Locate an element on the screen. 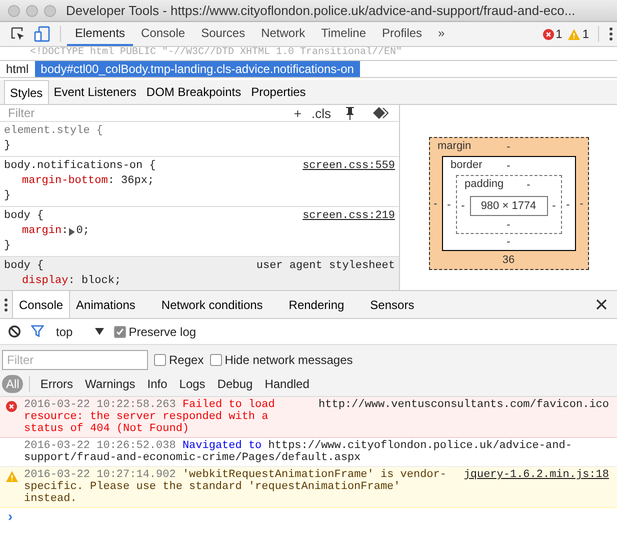 The image size is (617, 533). more-tabs-button: » is located at coordinates (441, 34).